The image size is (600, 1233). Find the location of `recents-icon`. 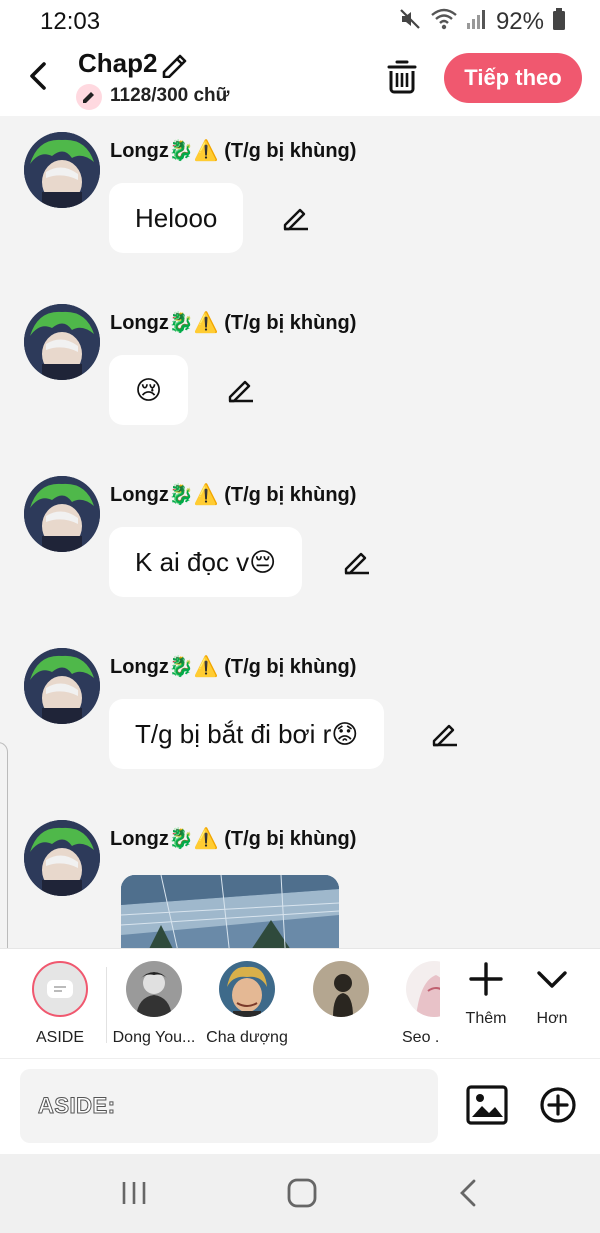

recents-icon is located at coordinates (134, 1193).